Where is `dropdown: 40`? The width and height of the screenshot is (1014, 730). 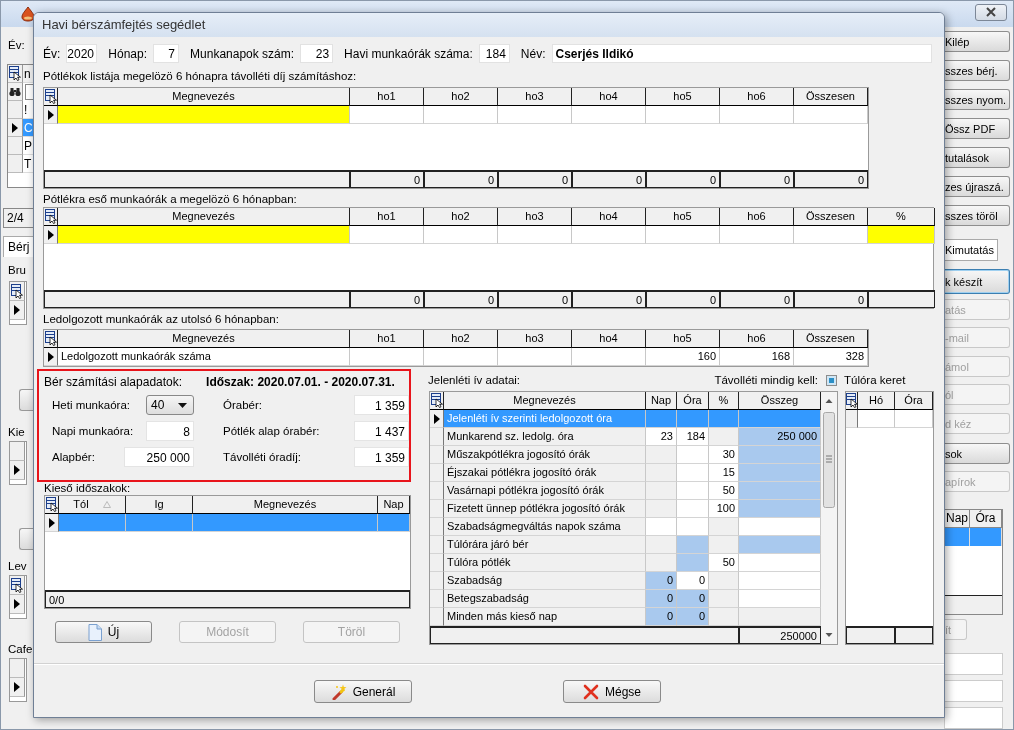
dropdown: 40 is located at coordinates (170, 405).